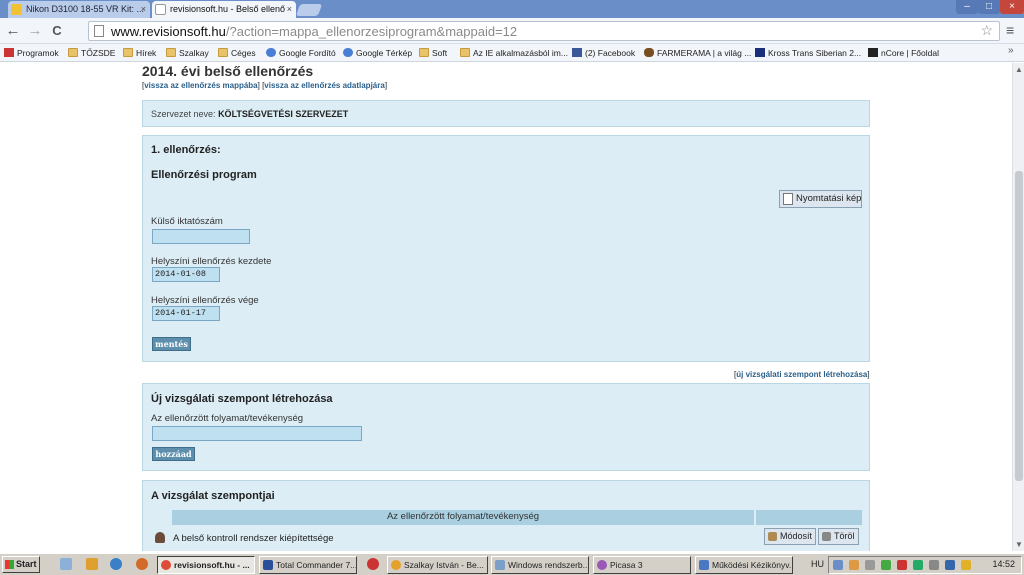 Image resolution: width=1024 pixels, height=575 pixels. I want to click on bookmark-hirek: Hírek, so click(139, 53).